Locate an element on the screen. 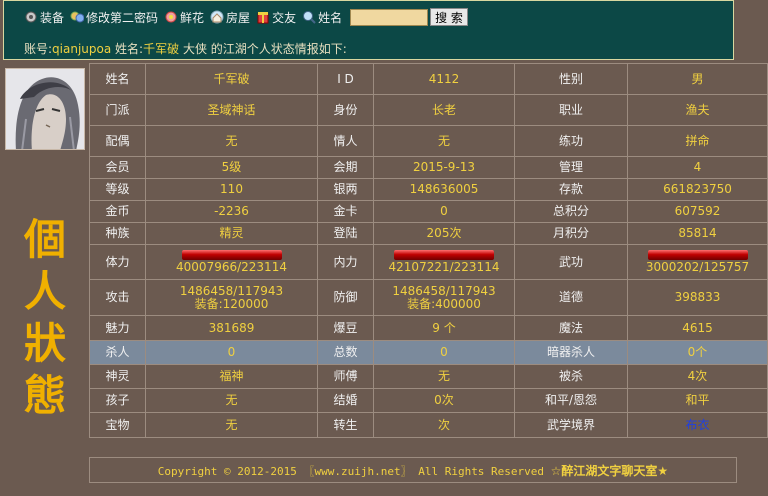 This screenshot has width=768, height=496. nav-friend: 交友 is located at coordinates (276, 17).